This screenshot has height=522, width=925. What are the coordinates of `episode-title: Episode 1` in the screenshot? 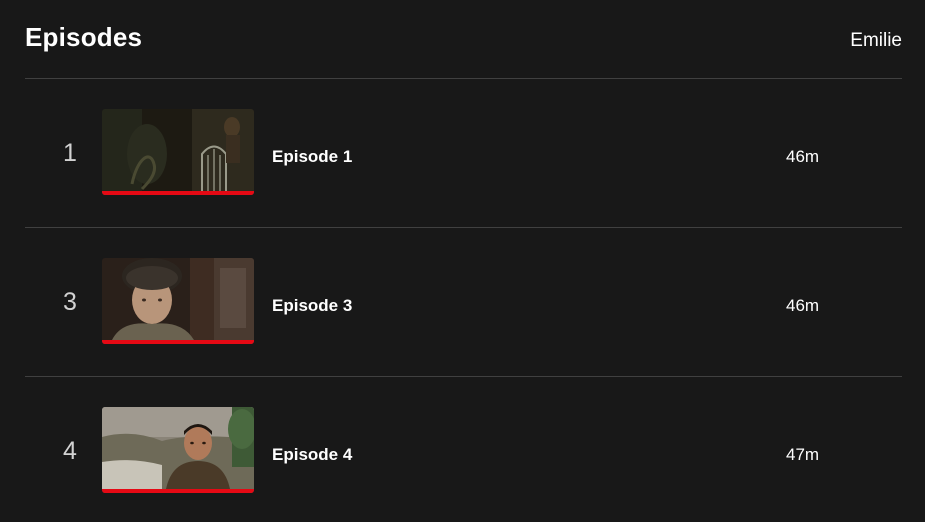 It's located at (312, 156).